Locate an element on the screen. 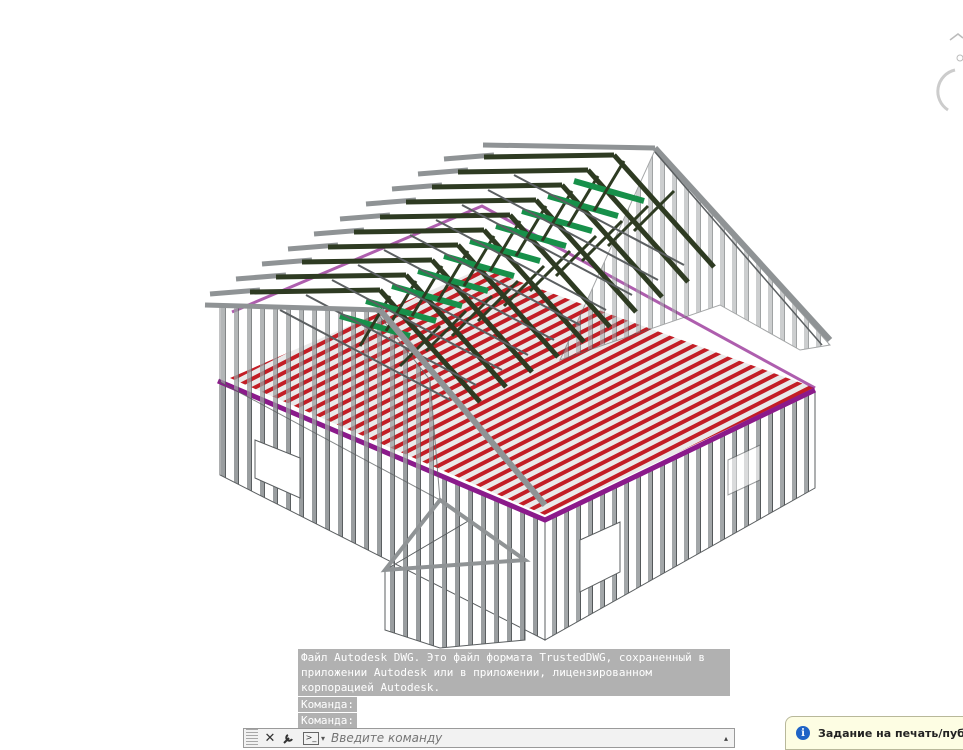 The width and height of the screenshot is (963, 750). notification-text: Задание на печать/публи is located at coordinates (890, 733).